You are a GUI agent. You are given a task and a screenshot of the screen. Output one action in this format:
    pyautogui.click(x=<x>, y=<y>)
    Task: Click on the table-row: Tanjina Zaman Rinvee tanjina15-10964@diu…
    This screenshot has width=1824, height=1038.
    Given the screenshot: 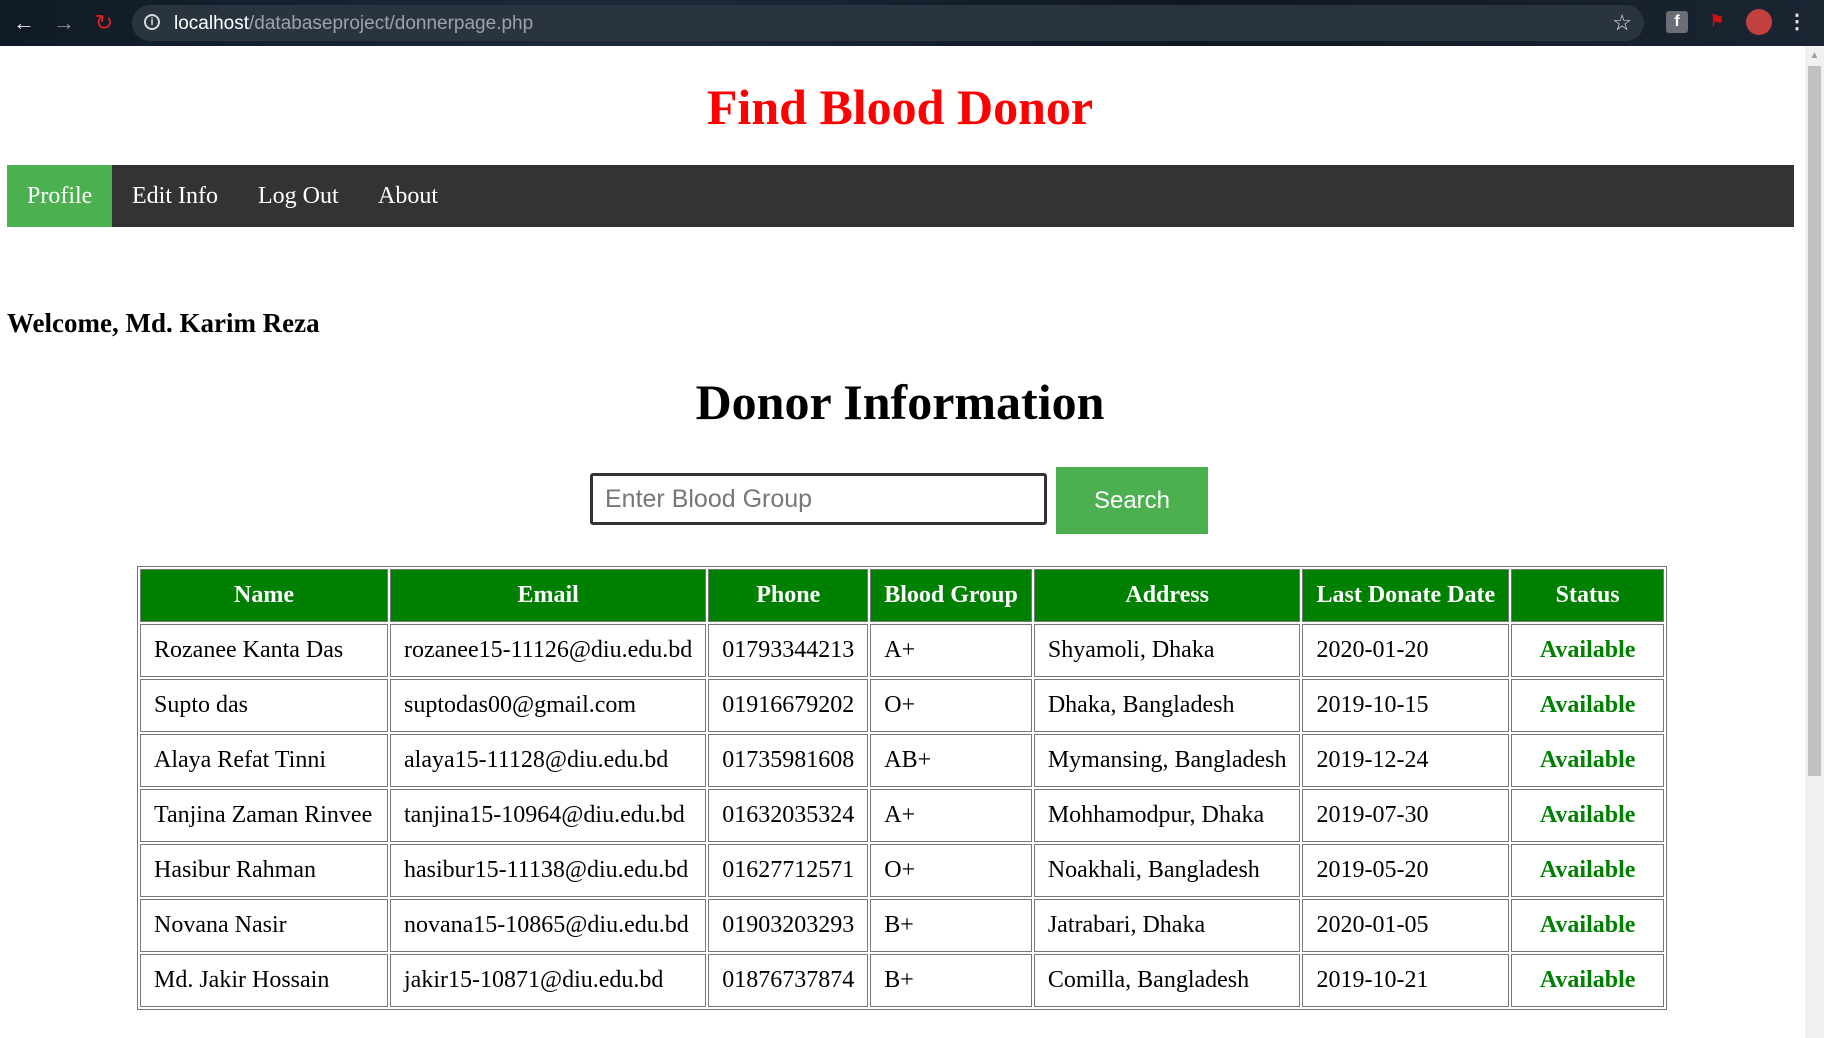 What is the action you would take?
    pyautogui.click(x=902, y=815)
    